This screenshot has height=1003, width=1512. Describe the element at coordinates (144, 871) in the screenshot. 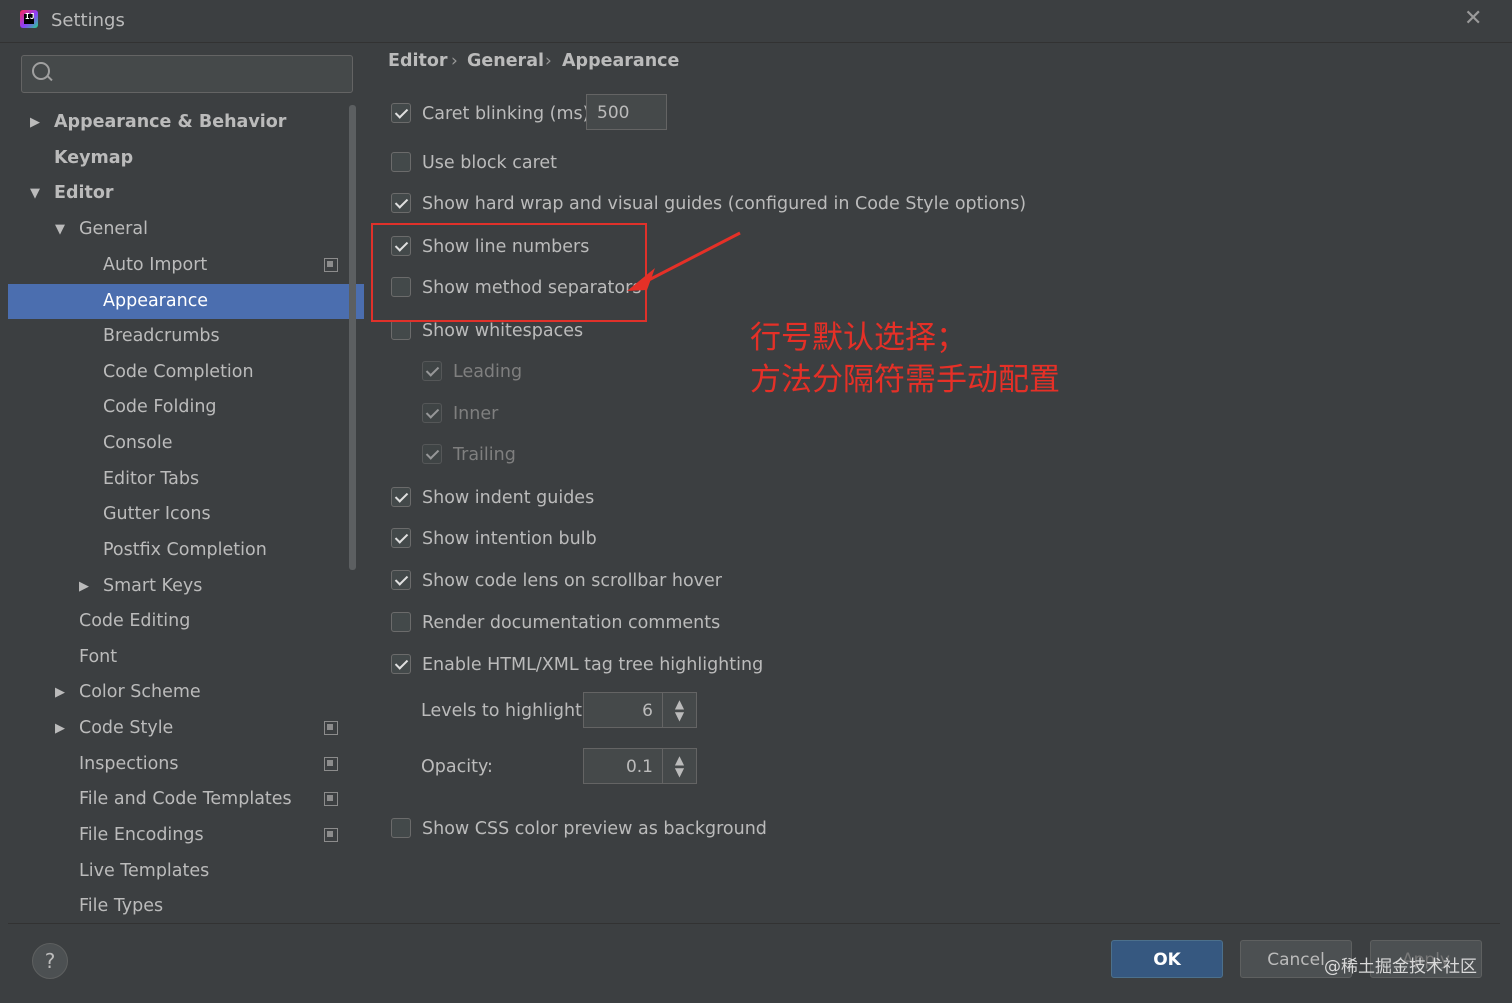

I see `tree-item-label: Live Templates` at that location.